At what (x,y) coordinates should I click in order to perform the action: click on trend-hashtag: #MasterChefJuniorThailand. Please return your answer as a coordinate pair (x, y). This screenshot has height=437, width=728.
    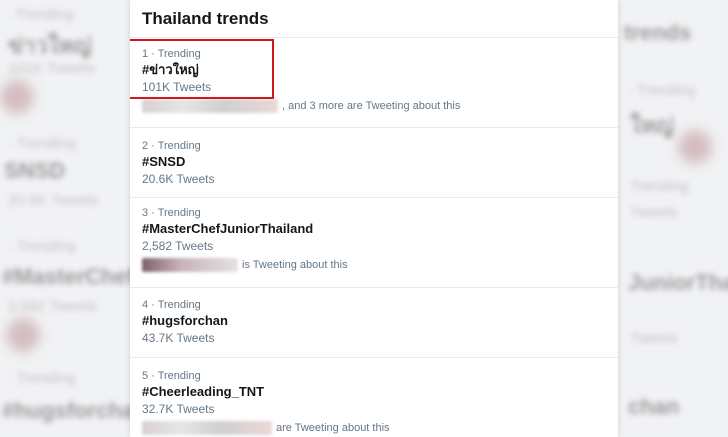
    Looking at the image, I should click on (374, 229).